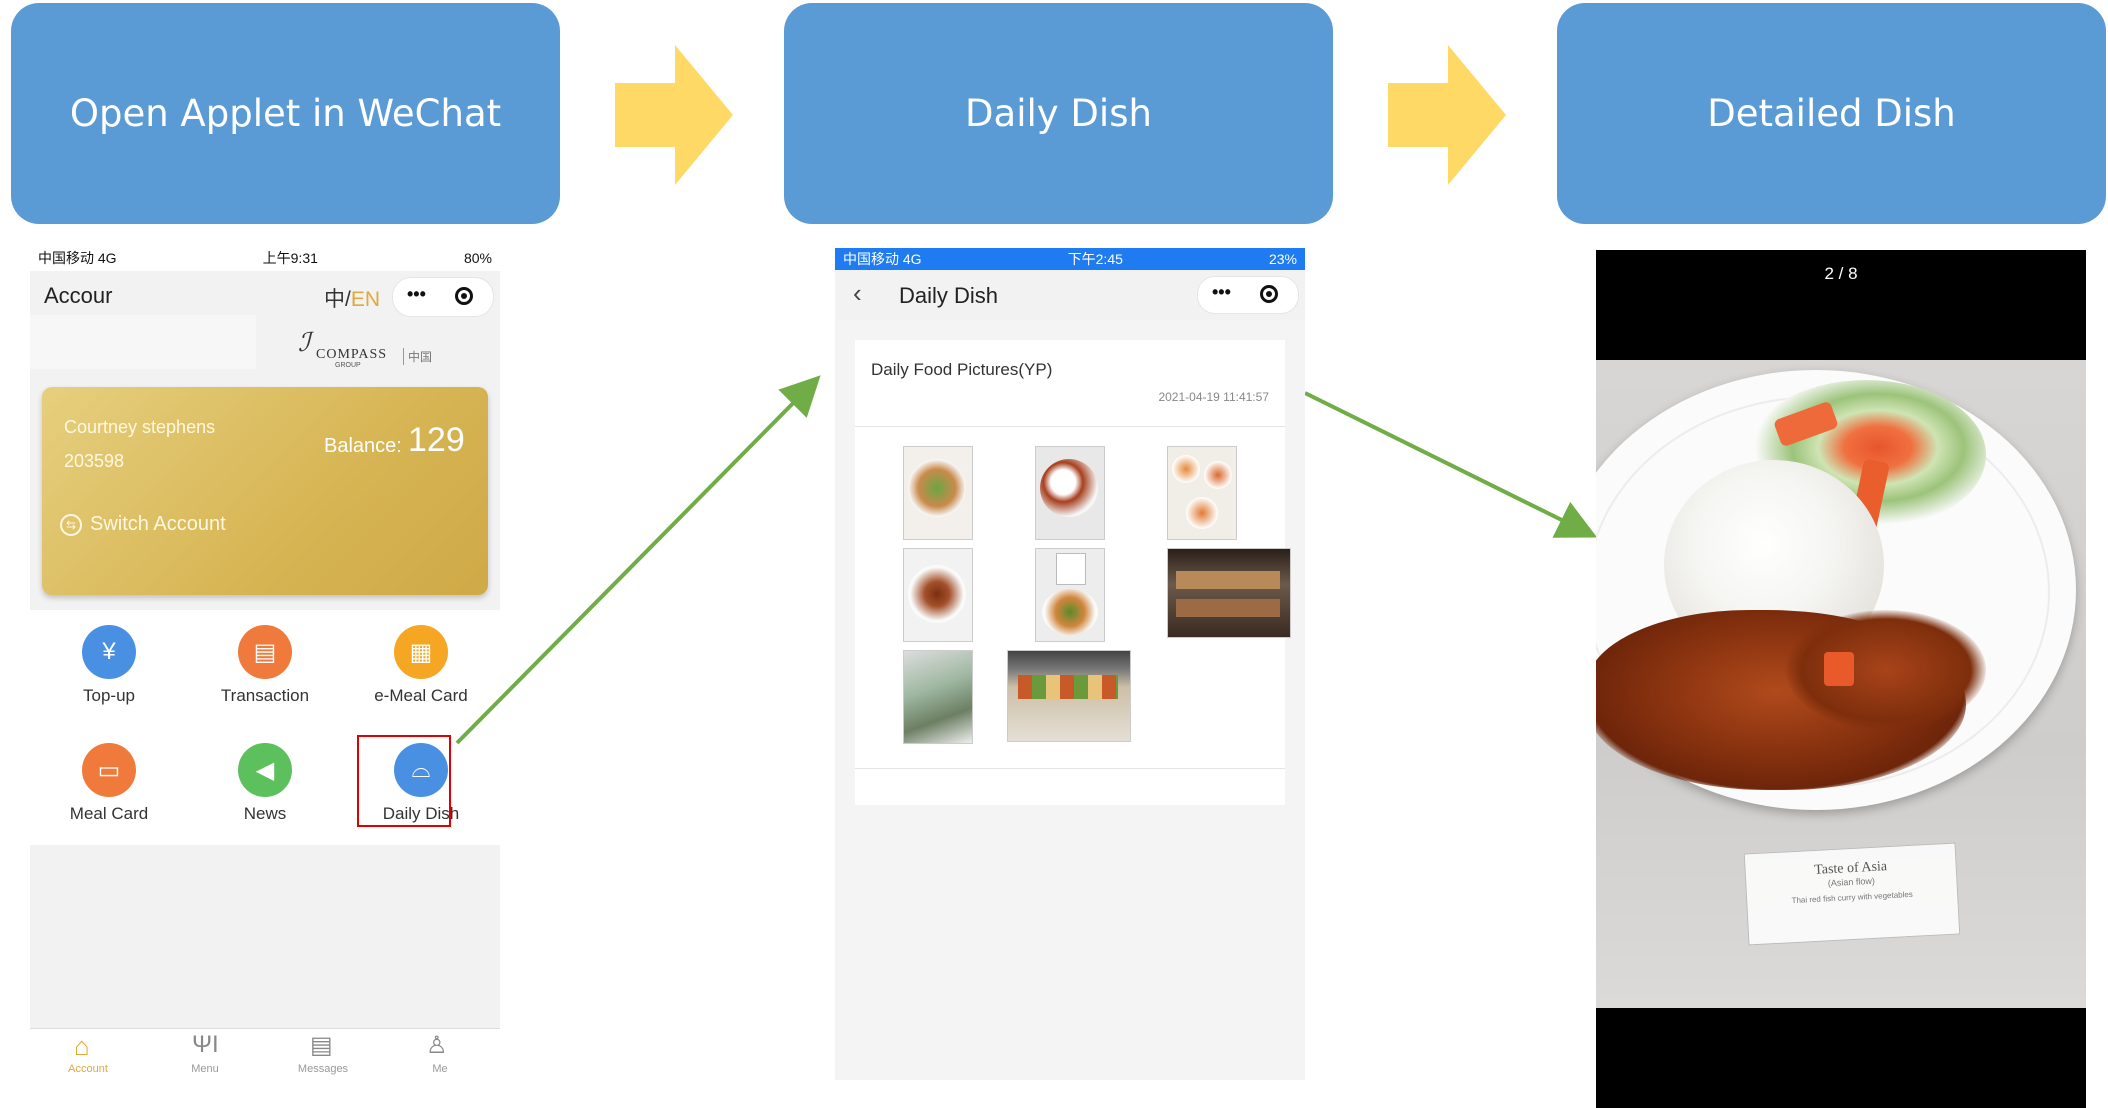 Image resolution: width=2108 pixels, height=1108 pixels. Describe the element at coordinates (1841, 273) in the screenshot. I see `image-counter: 2 / 8` at that location.